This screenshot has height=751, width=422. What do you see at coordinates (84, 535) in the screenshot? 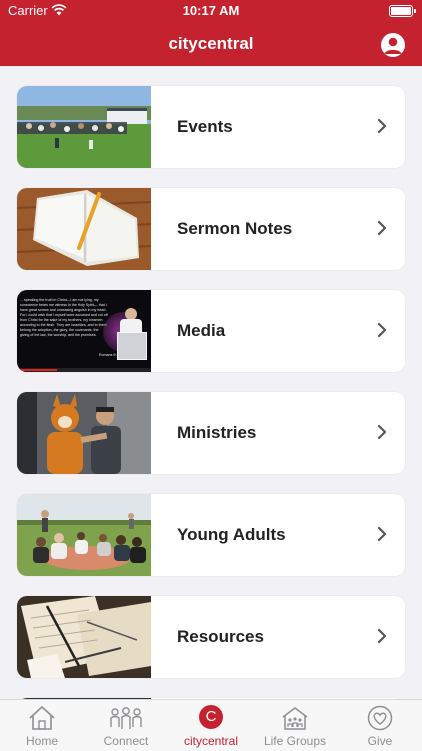
I see `young-adults-thumbnail` at bounding box center [84, 535].